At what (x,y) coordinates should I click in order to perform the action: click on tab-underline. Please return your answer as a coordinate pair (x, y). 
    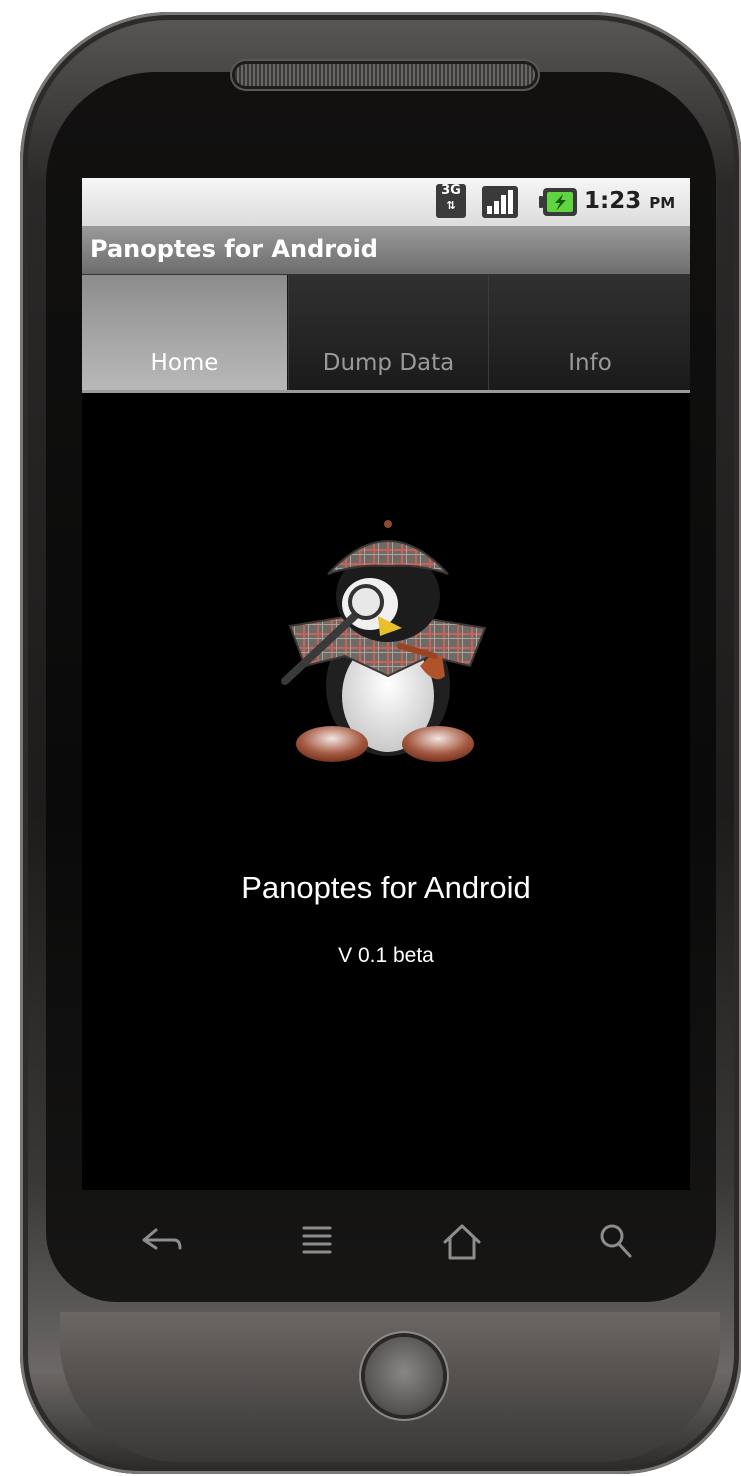
    Looking at the image, I should click on (386, 391).